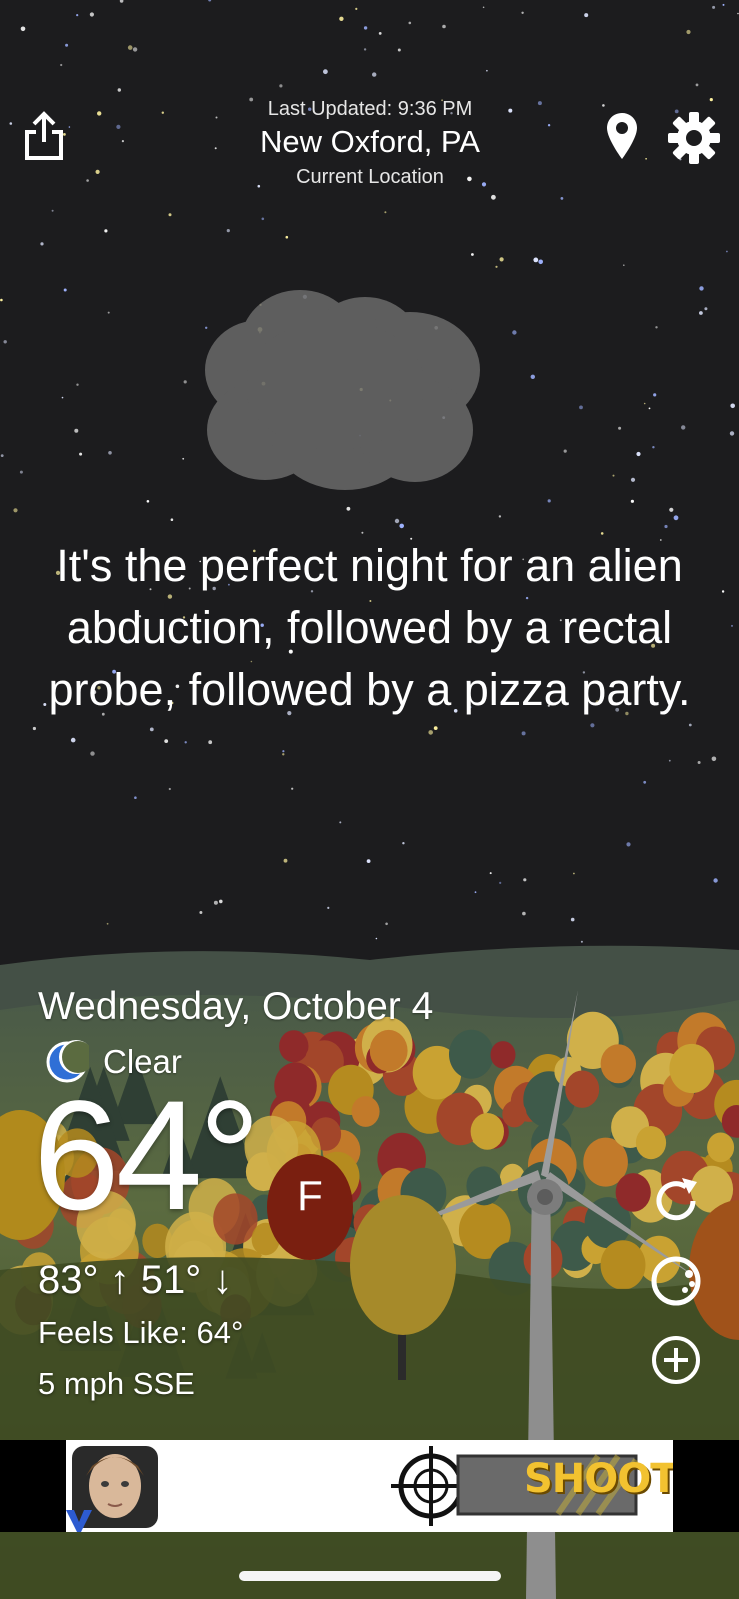 Image resolution: width=739 pixels, height=1599 pixels. Describe the element at coordinates (598, 1479) in the screenshot. I see `ad-cta-label: SHOOT` at that location.